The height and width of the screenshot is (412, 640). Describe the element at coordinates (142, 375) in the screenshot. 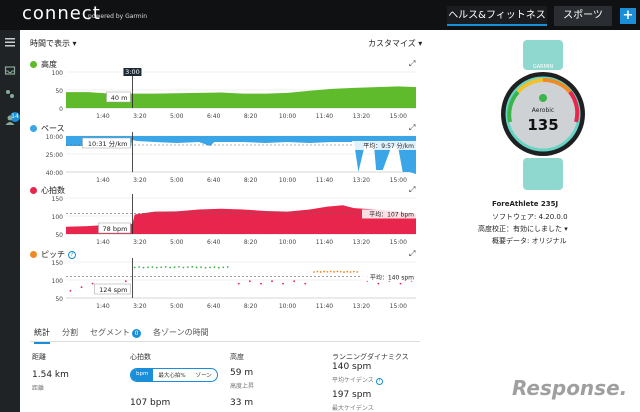

I see `hr-unit-bpm: bpm` at that location.